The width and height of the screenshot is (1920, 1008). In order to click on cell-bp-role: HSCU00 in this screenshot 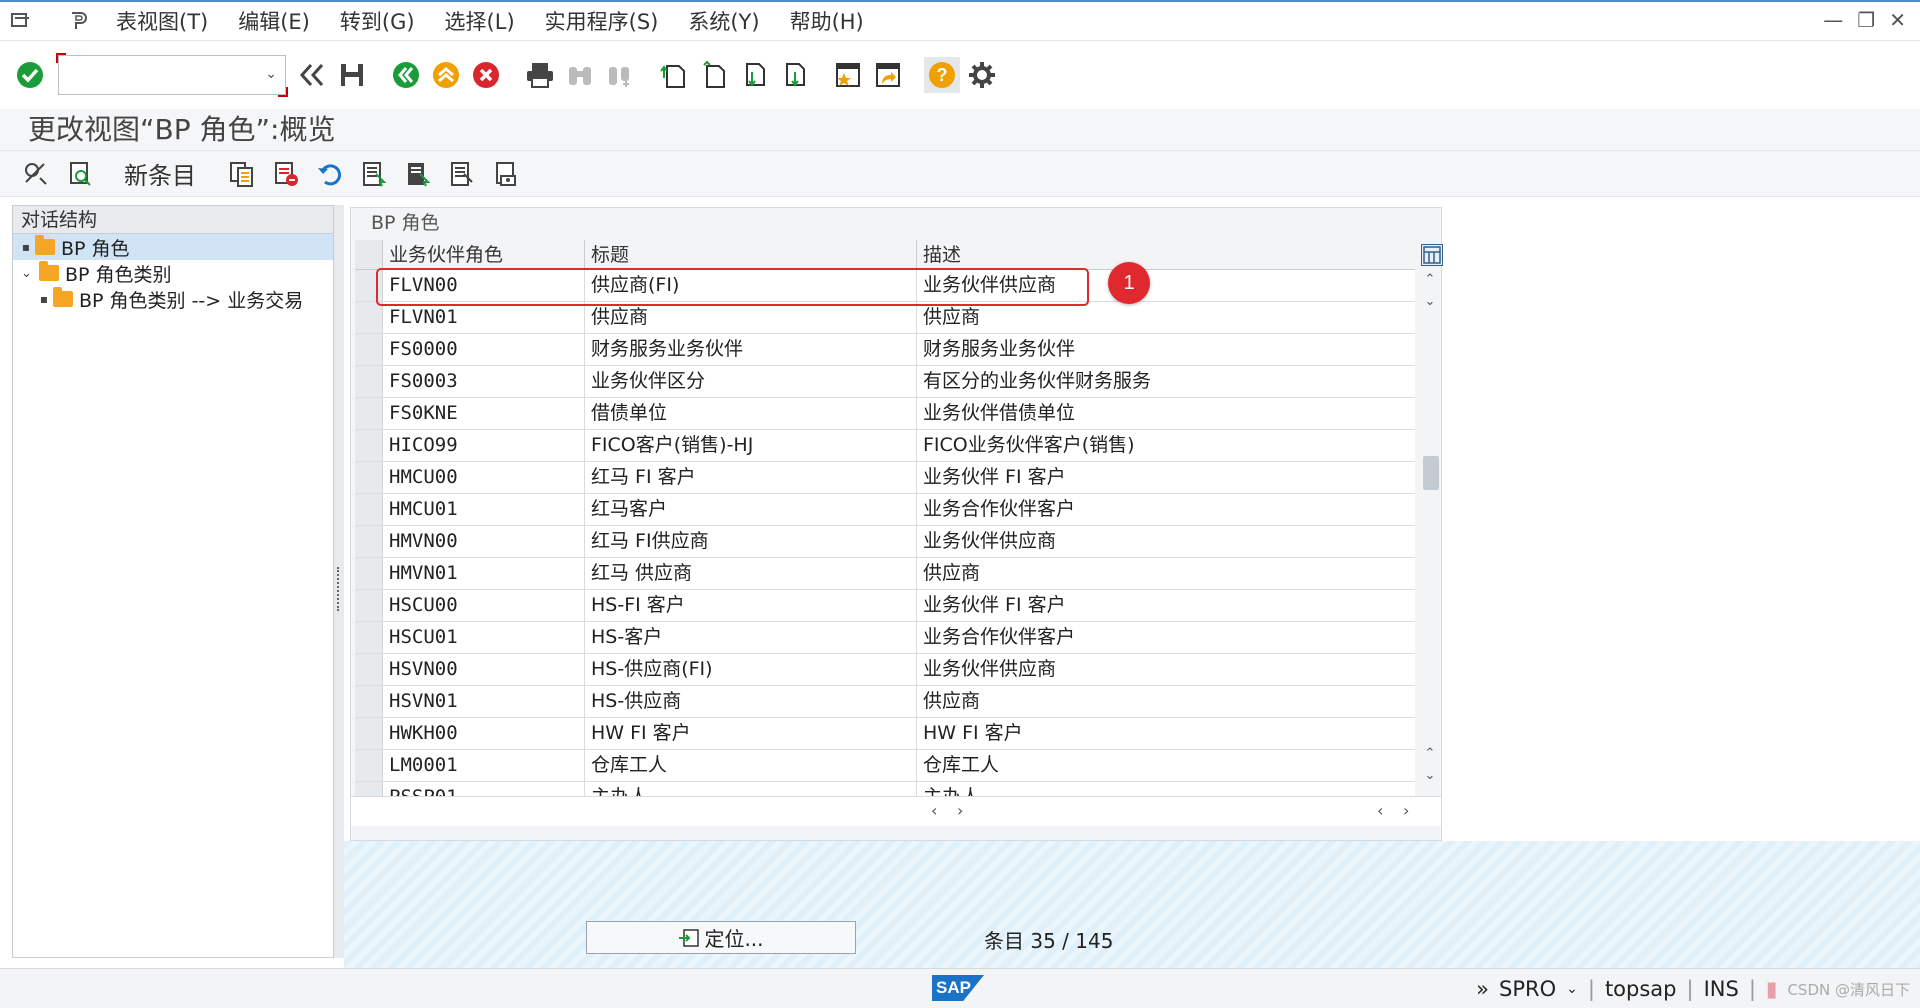, I will do `click(484, 605)`.